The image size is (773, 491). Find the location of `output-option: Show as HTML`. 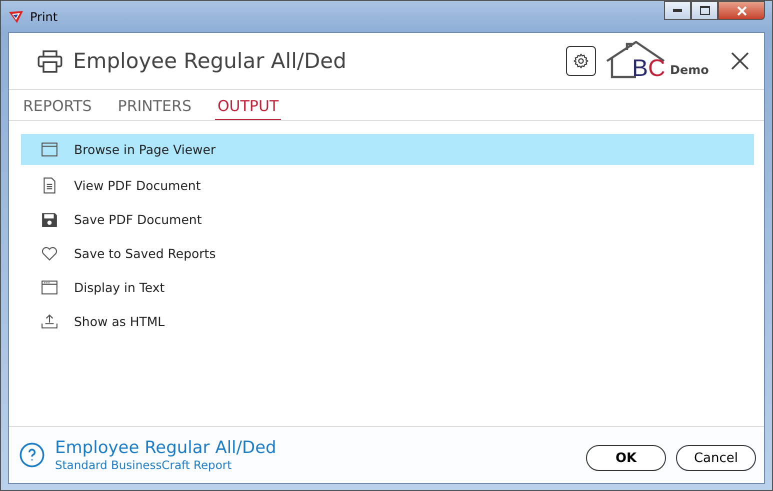

output-option: Show as HTML is located at coordinates (387, 321).